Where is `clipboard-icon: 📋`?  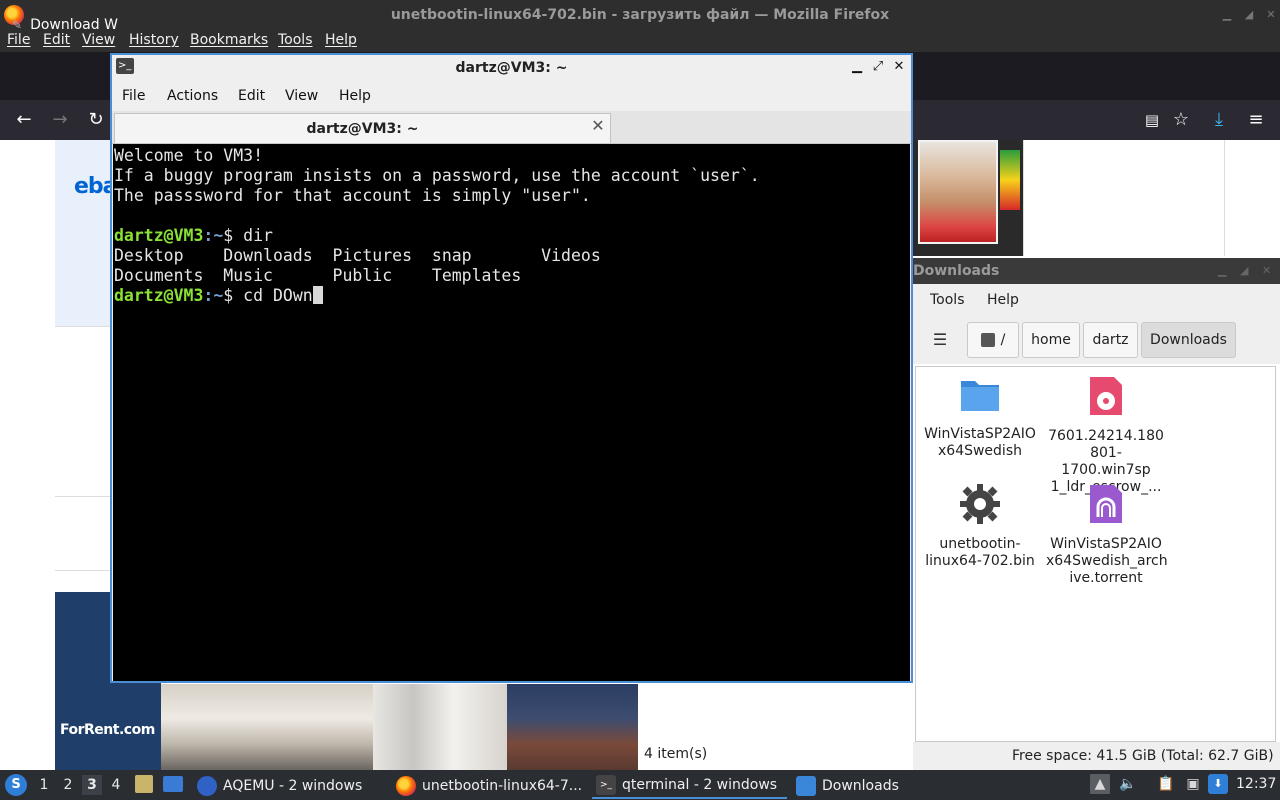 clipboard-icon: 📋 is located at coordinates (1166, 784).